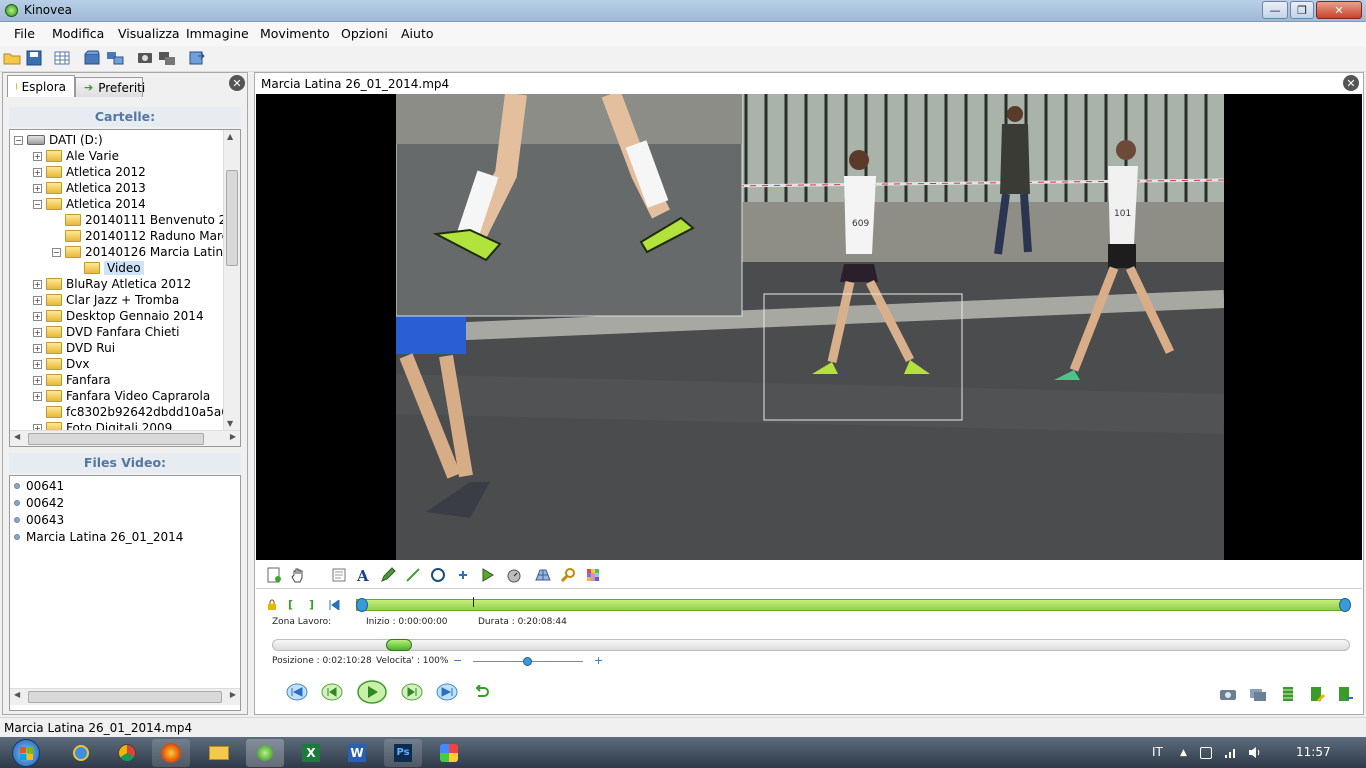 The height and width of the screenshot is (768, 1366). What do you see at coordinates (334, 605) in the screenshot?
I see `go-to-start-icon` at bounding box center [334, 605].